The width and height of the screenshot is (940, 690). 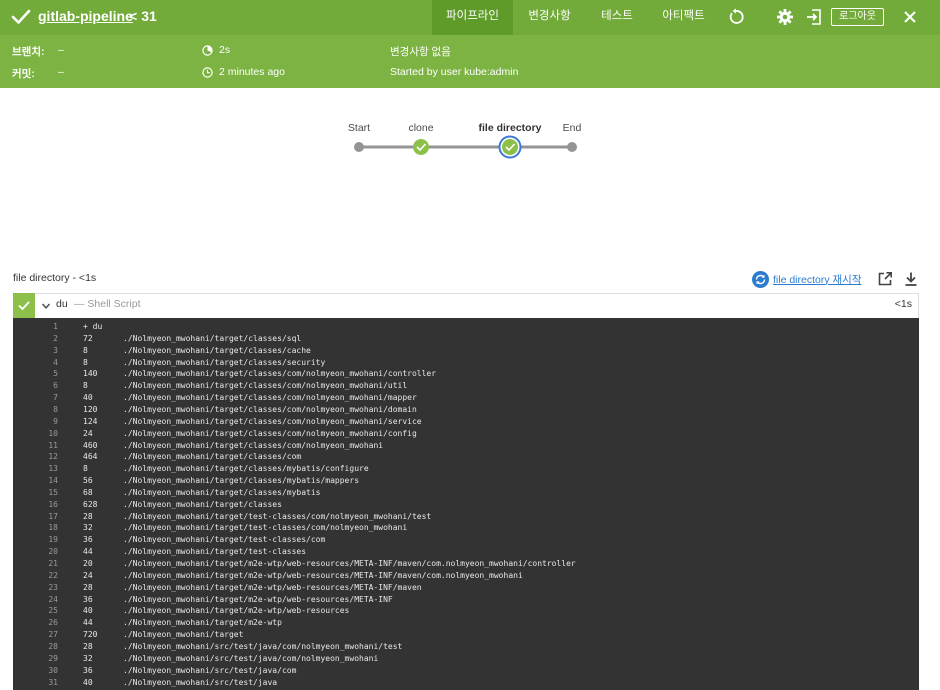 I want to click on step-row: du — Shell Script <1s, so click(x=466, y=305).